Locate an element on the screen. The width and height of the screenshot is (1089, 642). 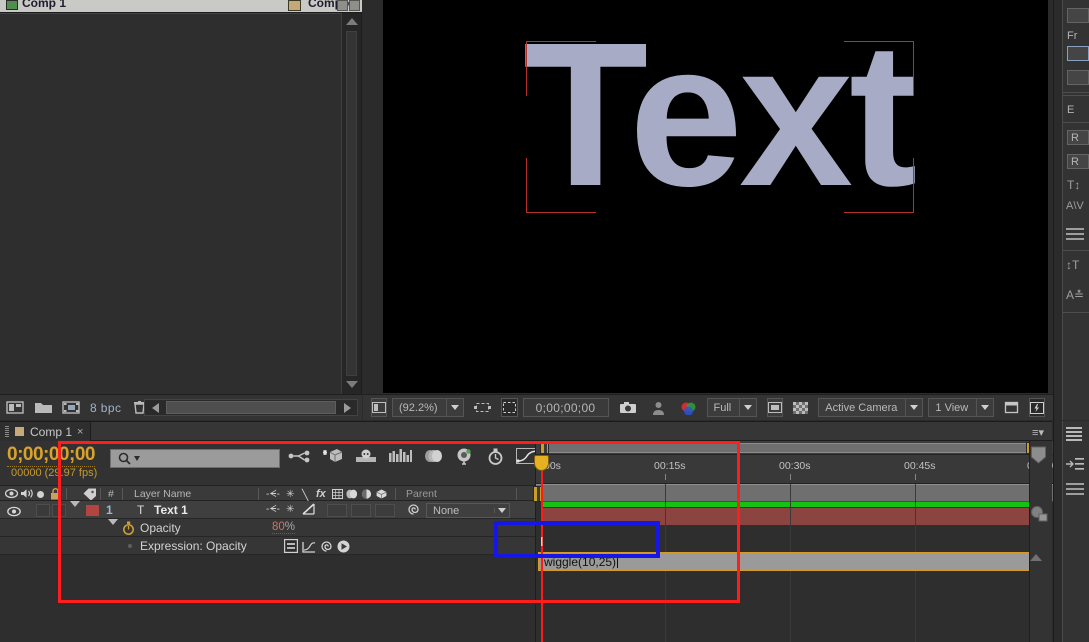
timeline-zoom-navigator is located at coordinates (794, 448).